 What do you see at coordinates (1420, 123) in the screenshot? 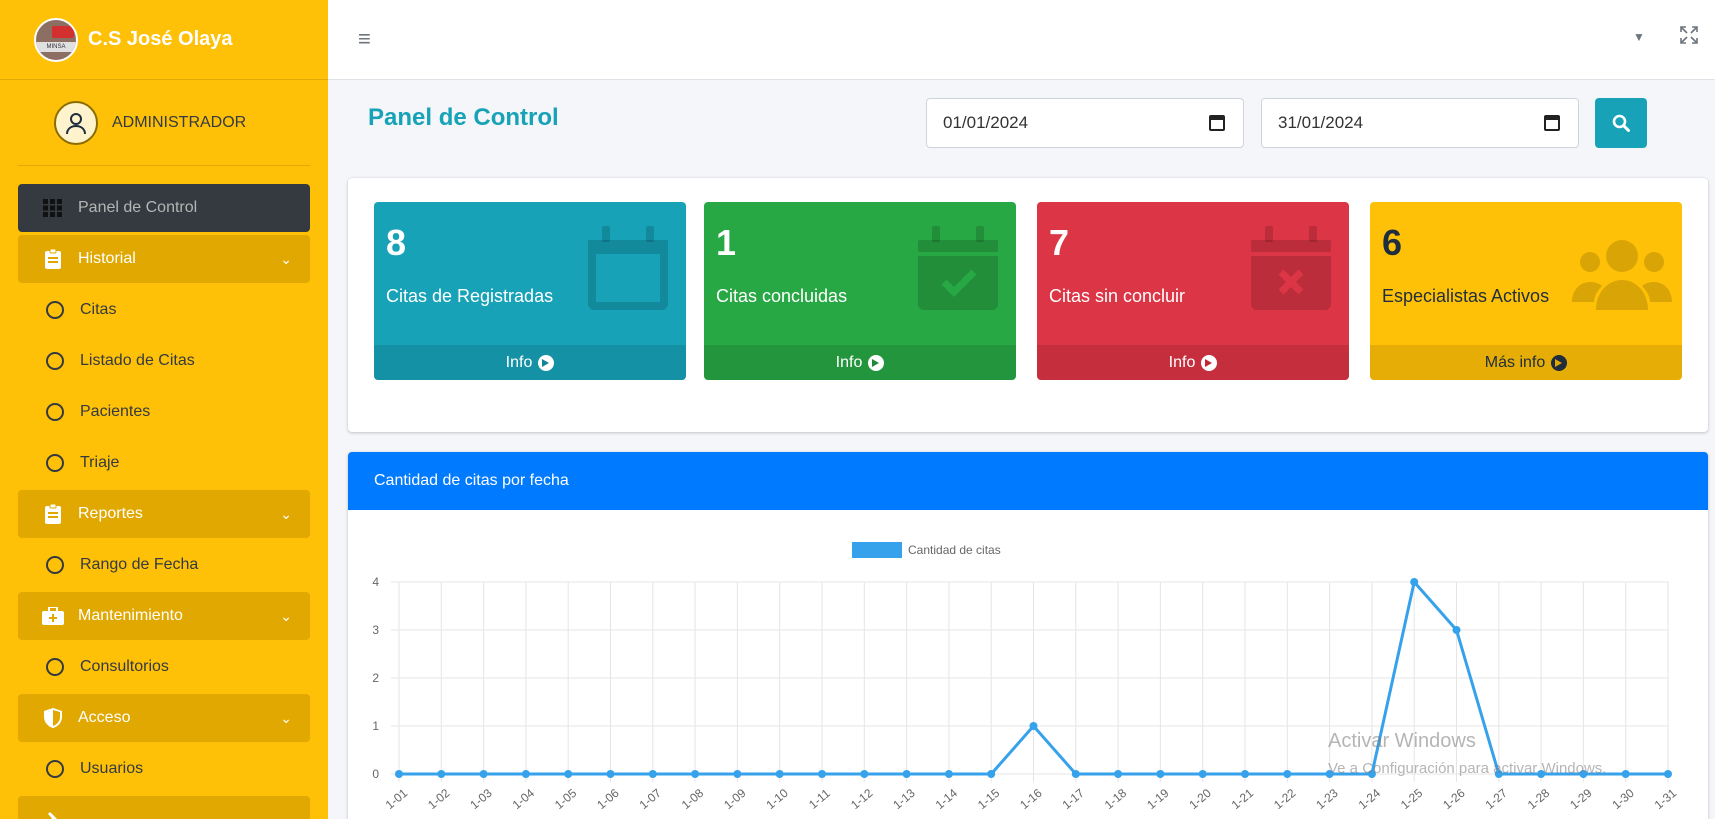
I see `date-to-input: 31/01/2024` at bounding box center [1420, 123].